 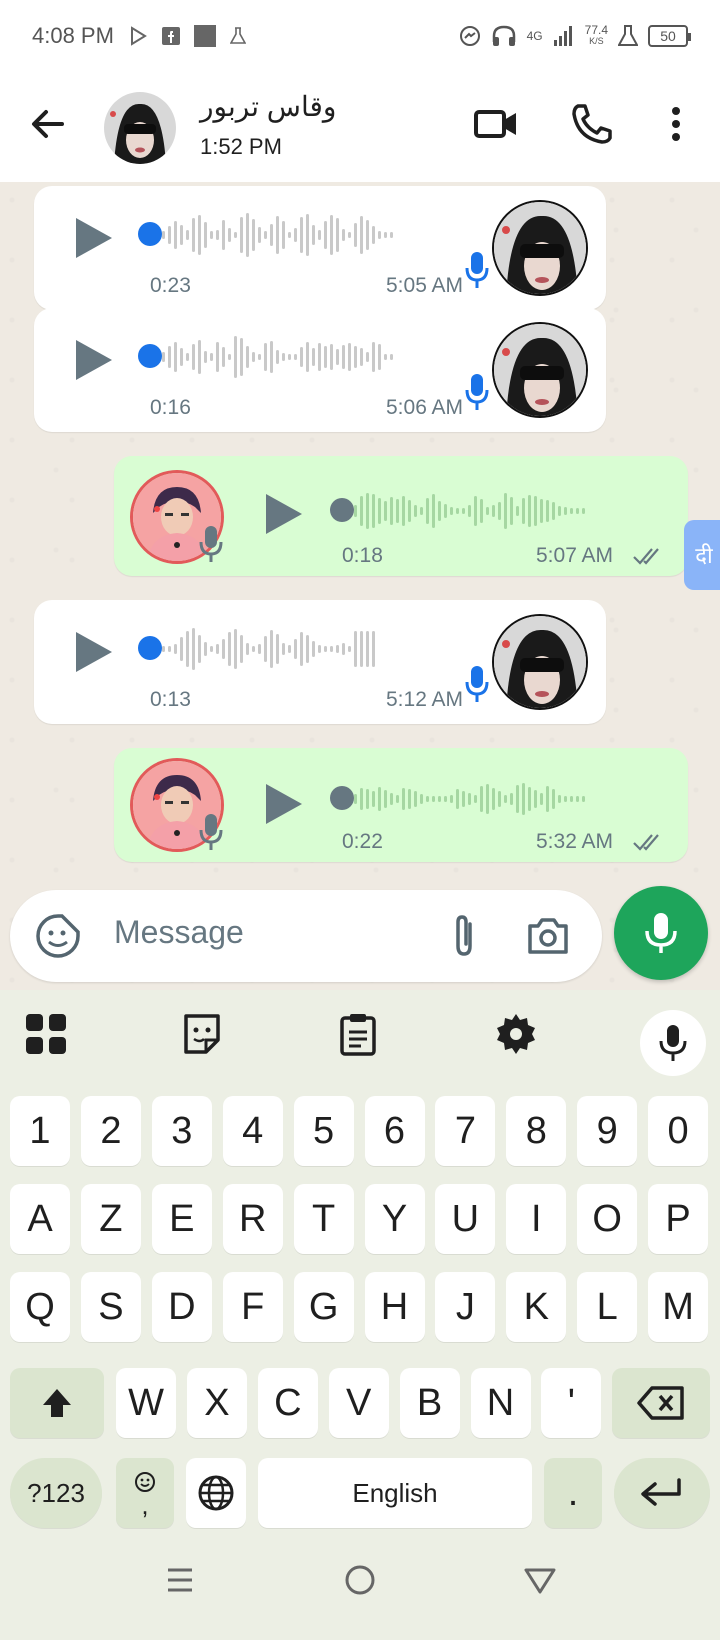 What do you see at coordinates (536, 1307) in the screenshot?
I see `key: K` at bounding box center [536, 1307].